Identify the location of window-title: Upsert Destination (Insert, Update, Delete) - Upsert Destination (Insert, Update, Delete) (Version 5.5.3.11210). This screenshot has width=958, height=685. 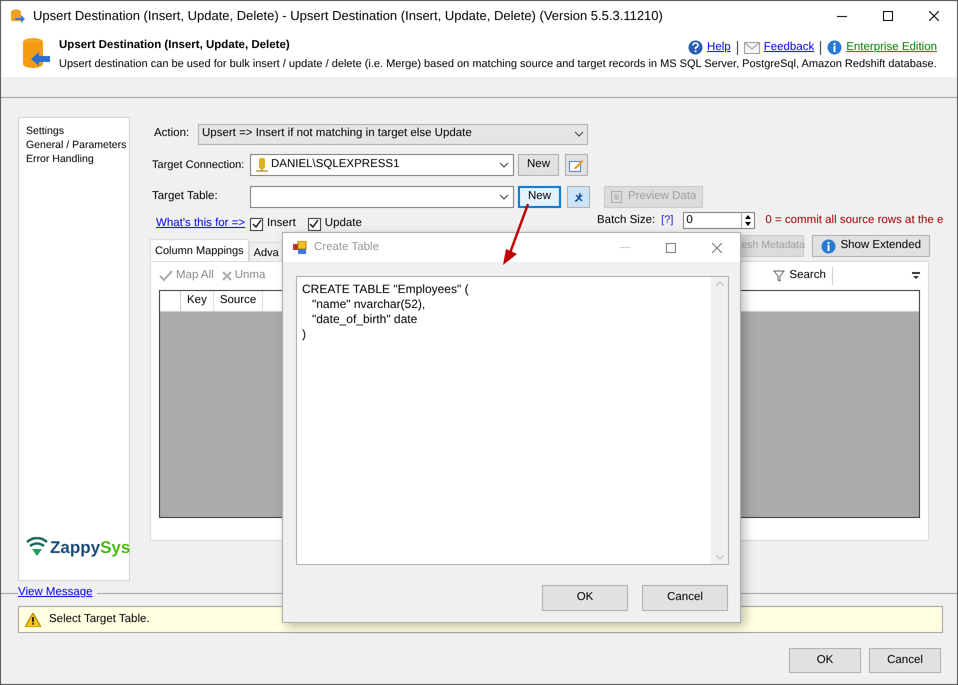
(348, 16).